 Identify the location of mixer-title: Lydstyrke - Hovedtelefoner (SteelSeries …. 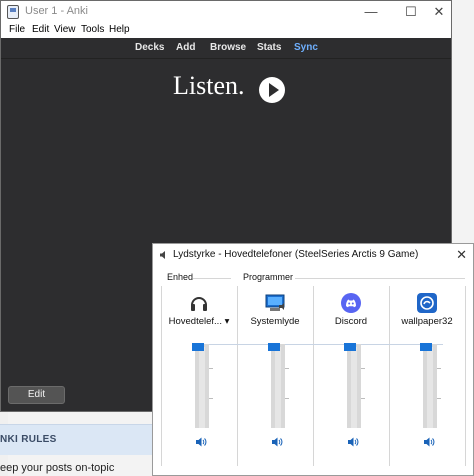
(296, 254).